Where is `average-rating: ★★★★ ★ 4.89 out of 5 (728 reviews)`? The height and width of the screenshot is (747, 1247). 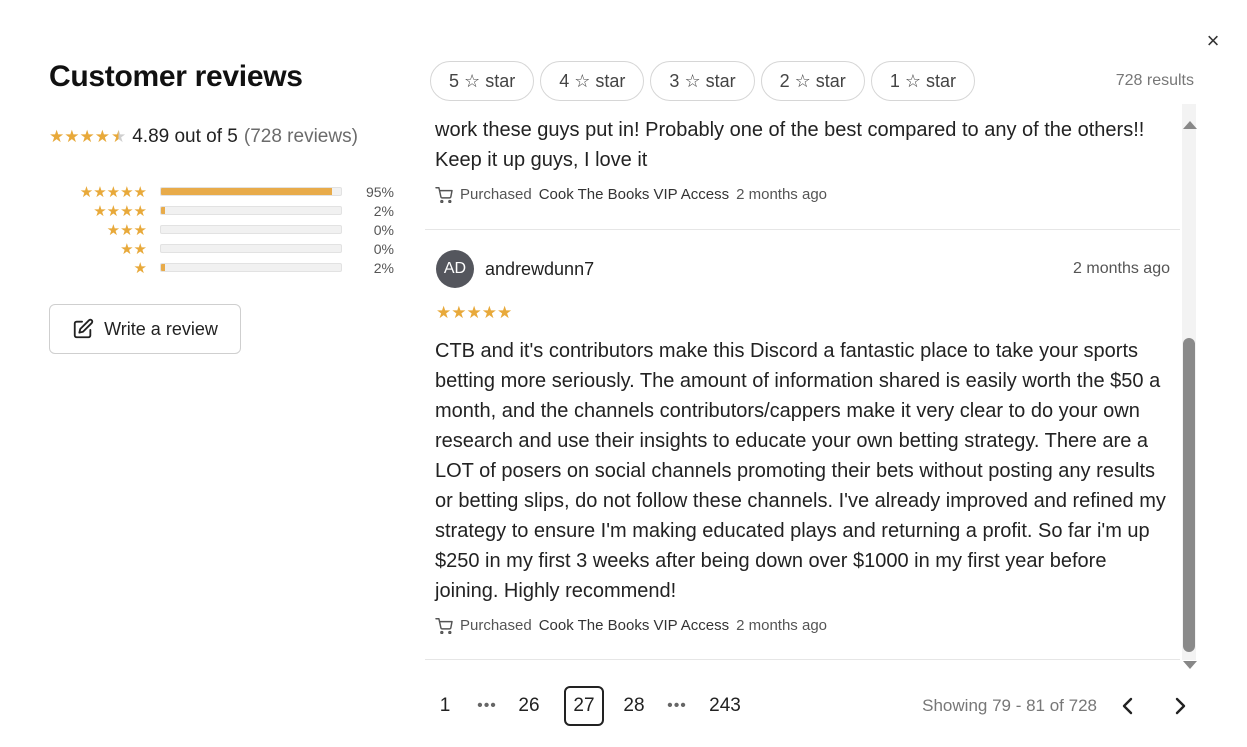
average-rating: ★★★★ ★ 4.89 out of 5 (728 reviews) is located at coordinates (203, 137).